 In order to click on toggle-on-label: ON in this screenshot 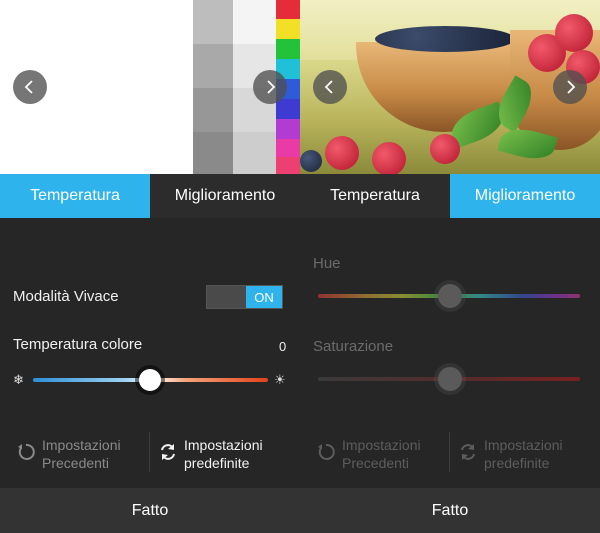, I will do `click(264, 297)`.